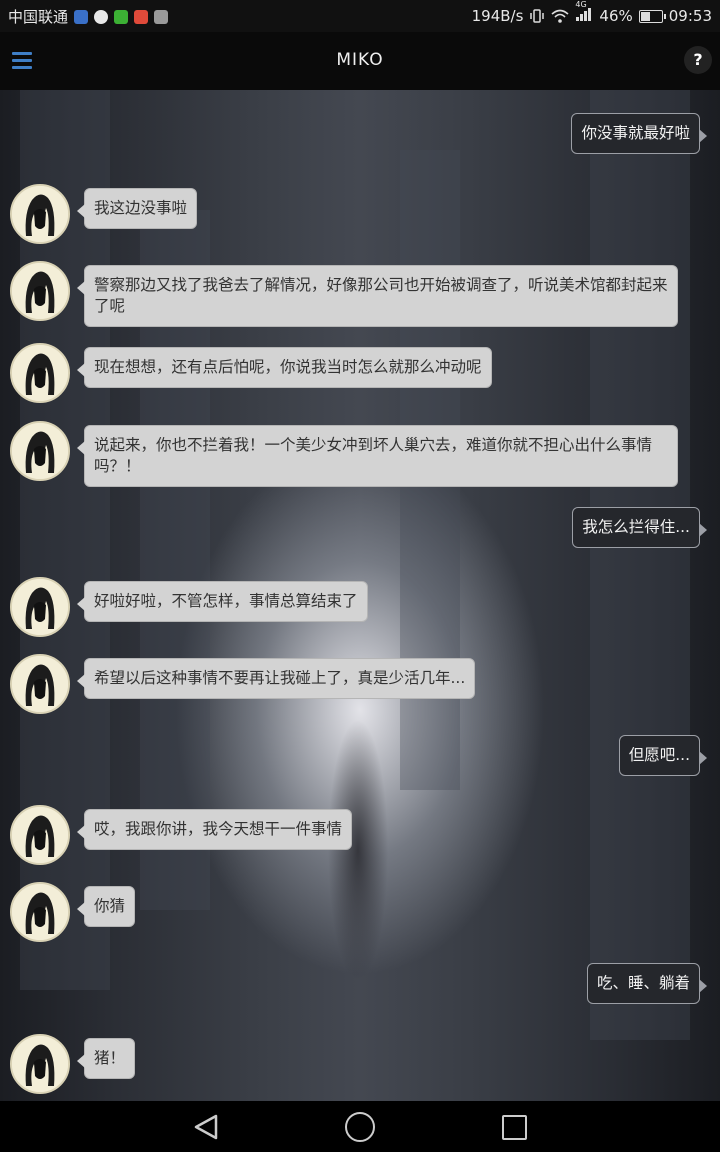 The height and width of the screenshot is (1152, 720). What do you see at coordinates (206, 1127) in the screenshot?
I see `back-triangle-icon` at bounding box center [206, 1127].